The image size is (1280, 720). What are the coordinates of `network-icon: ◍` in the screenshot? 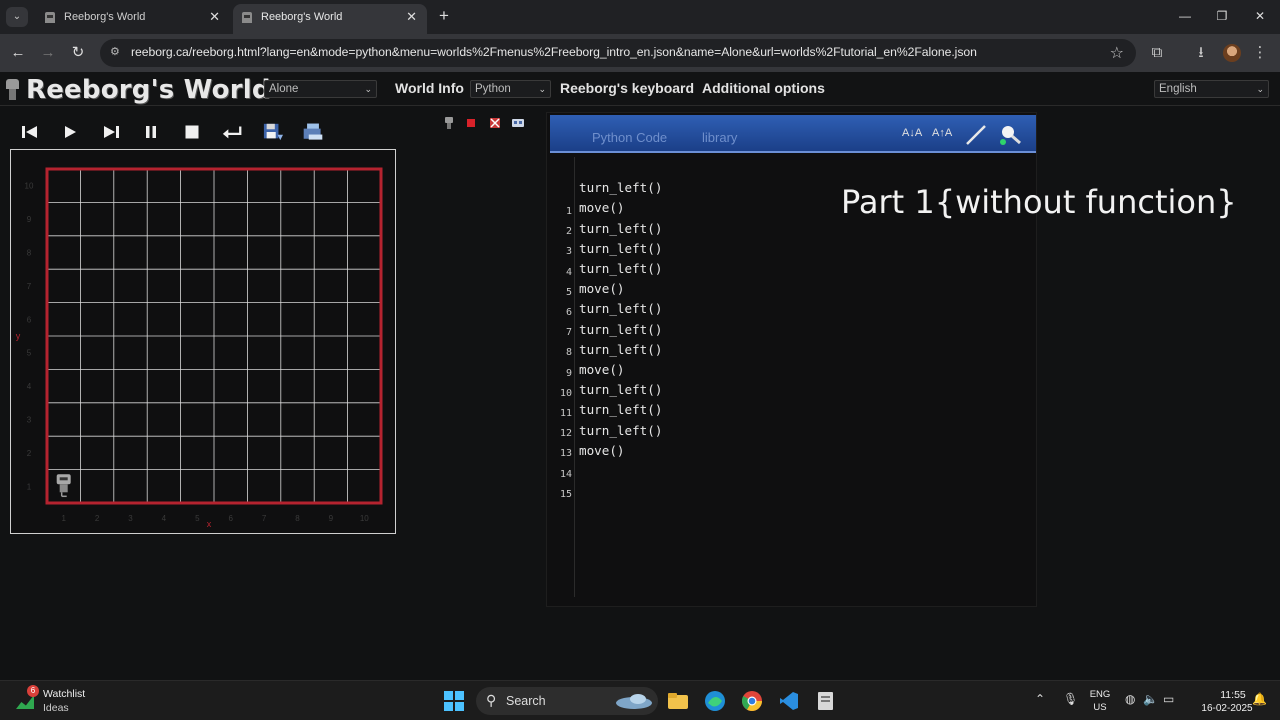 It's located at (1130, 699).